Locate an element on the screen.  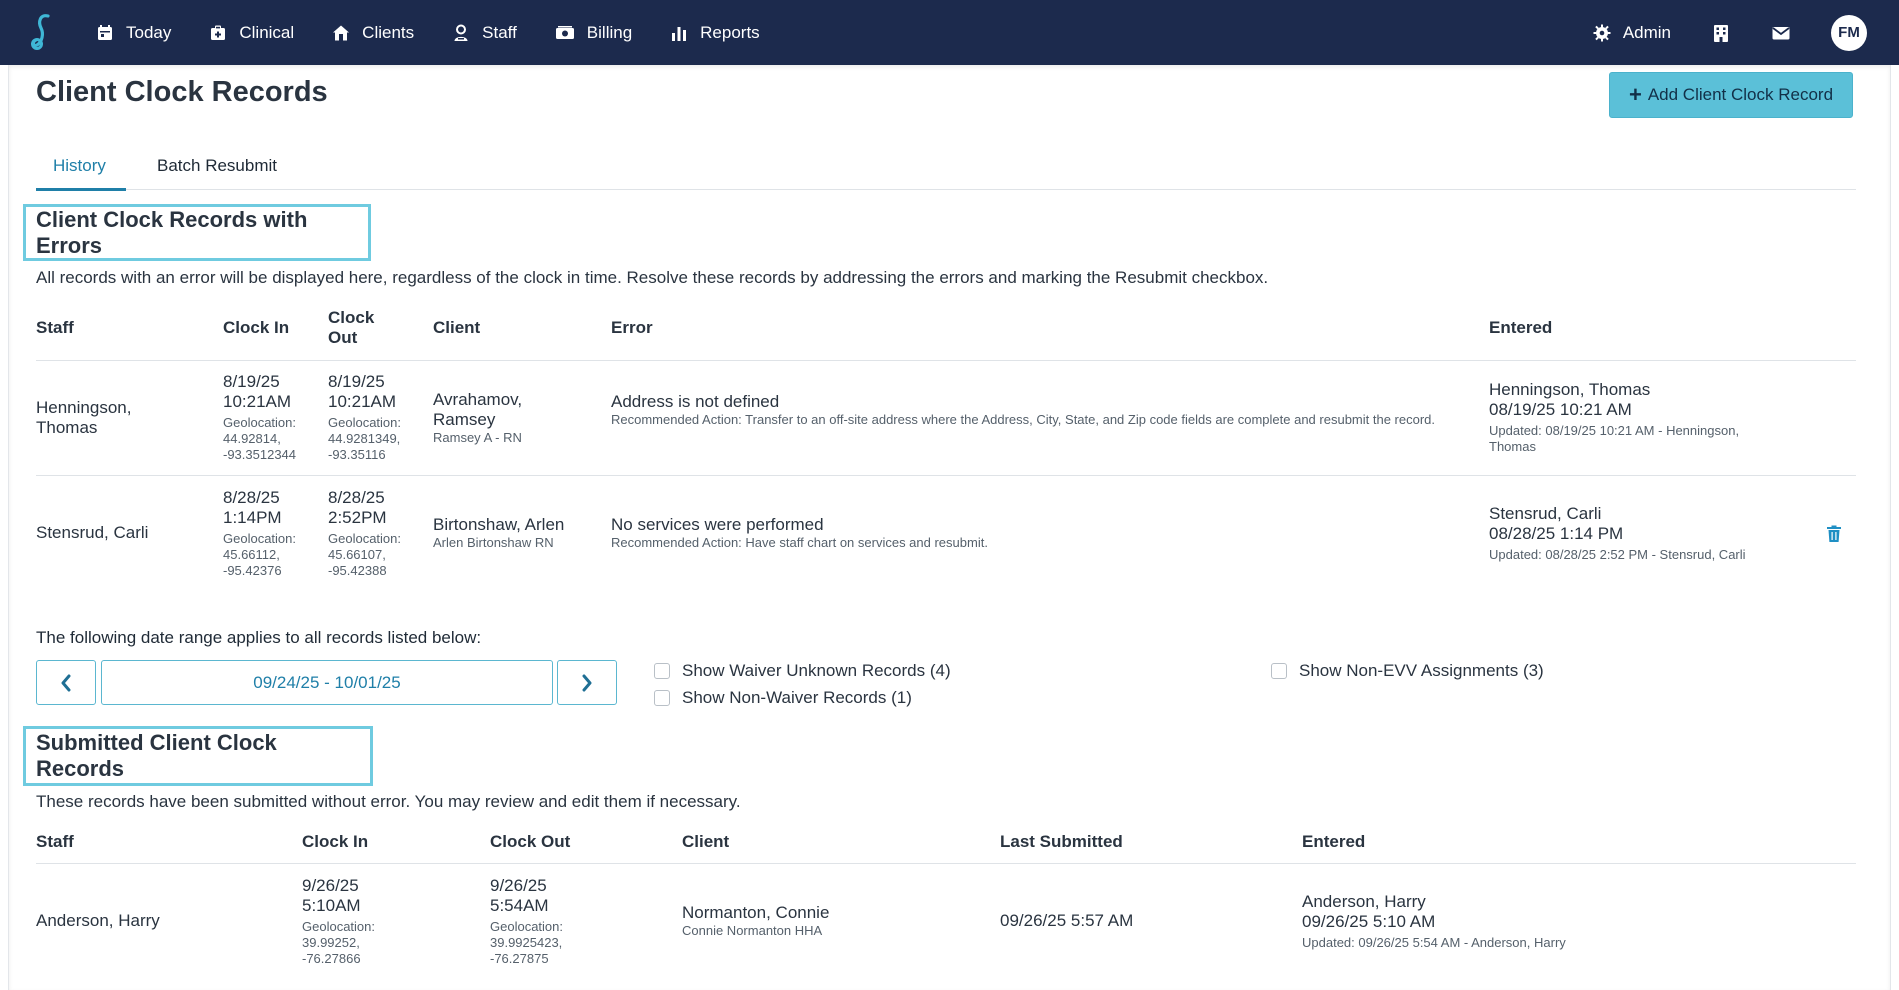
entered-at: 09/26/25 5:10 AM is located at coordinates (1369, 921).